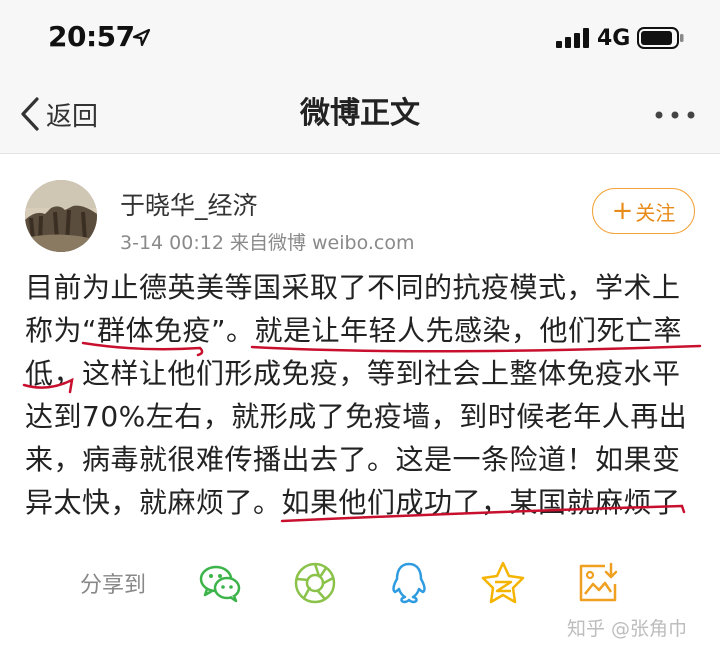  What do you see at coordinates (675, 115) in the screenshot?
I see `more-dots-icon` at bounding box center [675, 115].